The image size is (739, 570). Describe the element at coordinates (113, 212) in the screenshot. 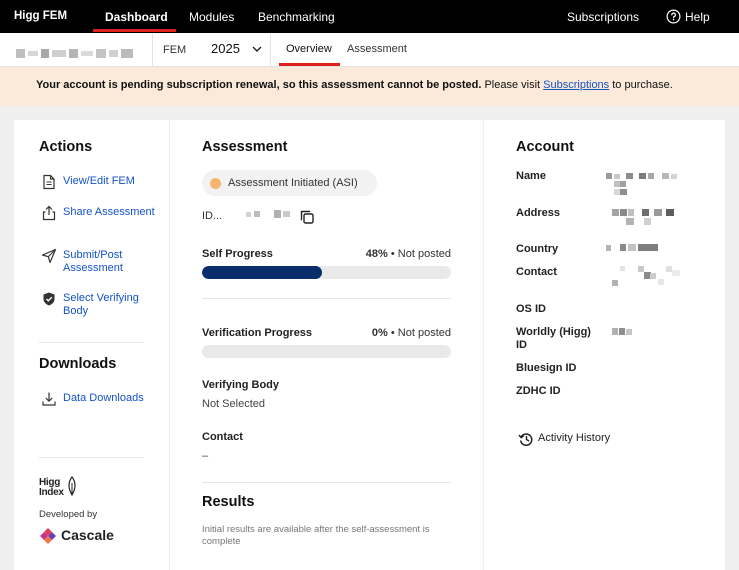

I see `action-label: Share Assessment` at that location.